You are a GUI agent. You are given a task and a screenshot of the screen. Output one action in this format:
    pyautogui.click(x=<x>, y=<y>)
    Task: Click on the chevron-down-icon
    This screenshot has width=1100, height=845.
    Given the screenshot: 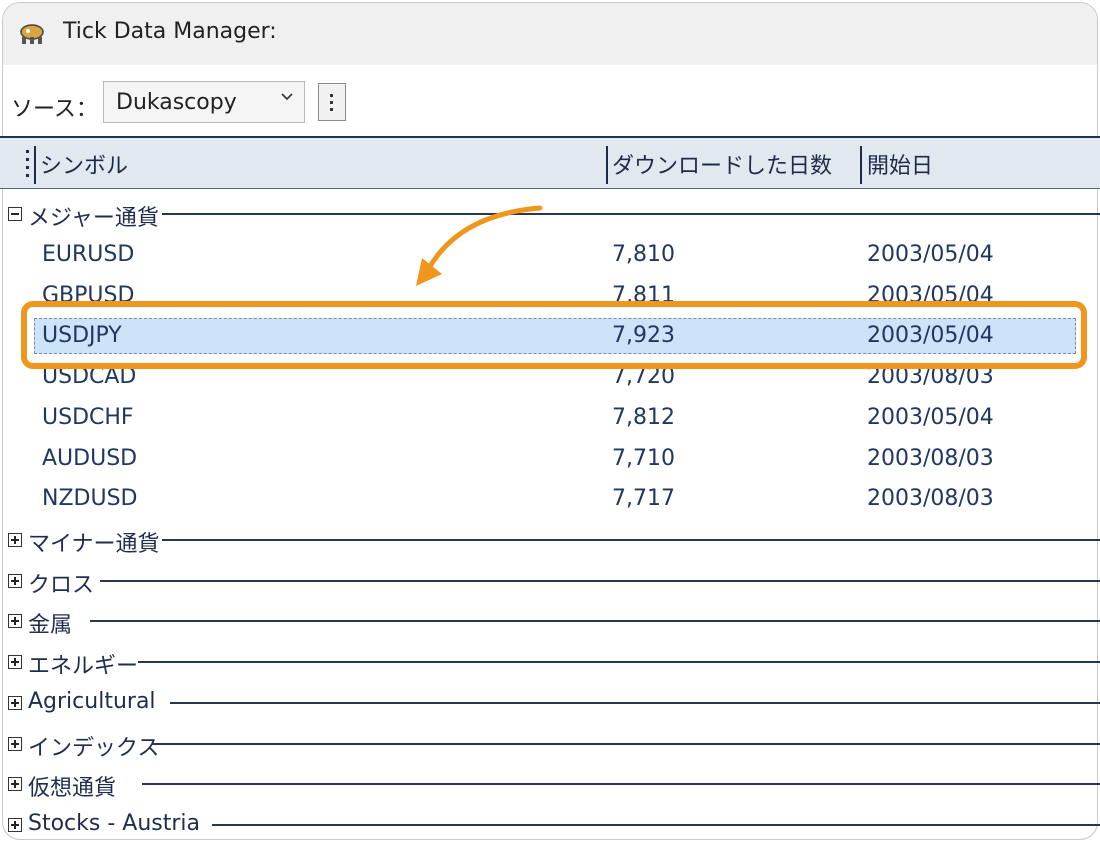 What is the action you would take?
    pyautogui.click(x=287, y=97)
    